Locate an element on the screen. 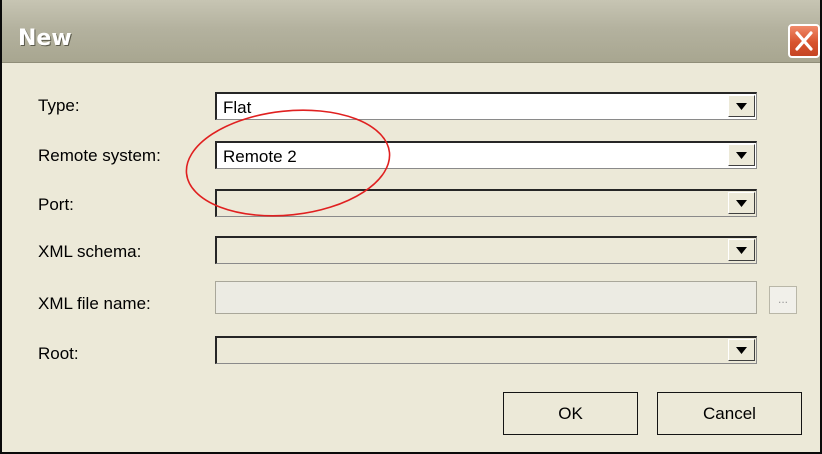 The width and height of the screenshot is (822, 454). remote-system-dropdown-button is located at coordinates (741, 155).